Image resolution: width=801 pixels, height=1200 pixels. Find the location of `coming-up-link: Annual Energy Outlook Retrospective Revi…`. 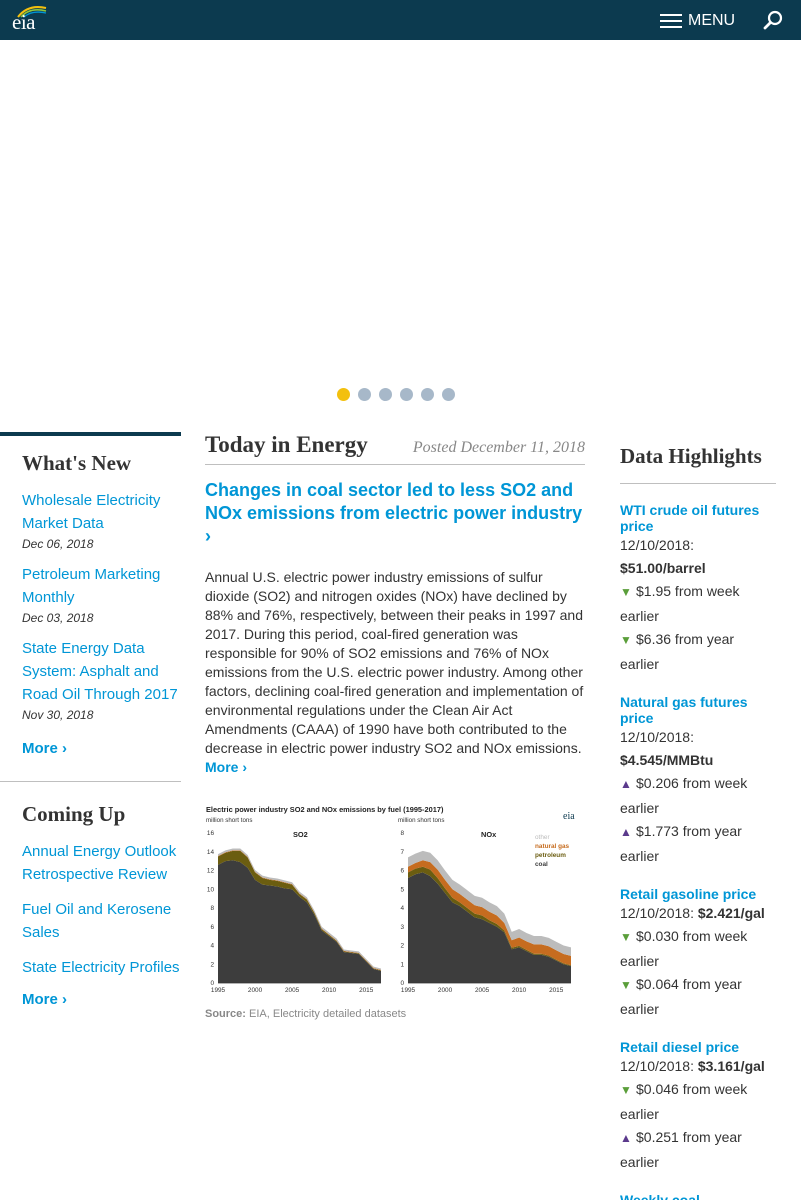

coming-up-link: Annual Energy Outlook Retrospective Revi… is located at coordinates (101, 863).